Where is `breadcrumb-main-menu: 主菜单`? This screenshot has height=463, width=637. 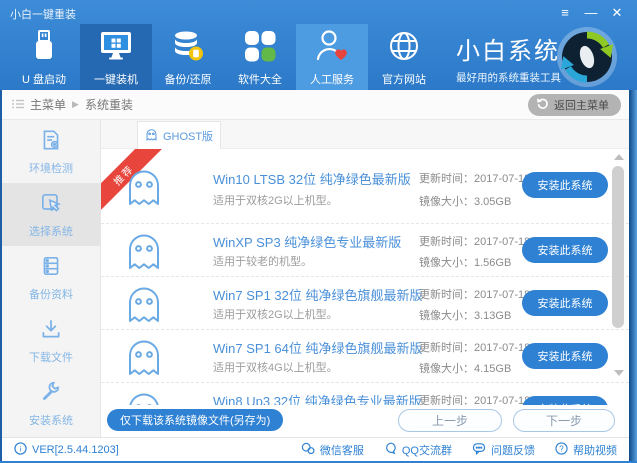 breadcrumb-main-menu: 主菜单 is located at coordinates (48, 104).